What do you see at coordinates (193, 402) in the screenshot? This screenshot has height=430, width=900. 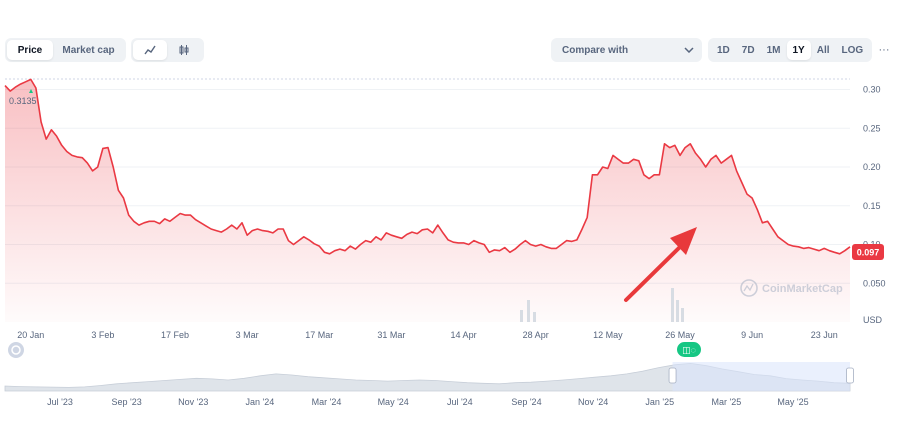 I see `navigator-tick-label: Nov '23` at bounding box center [193, 402].